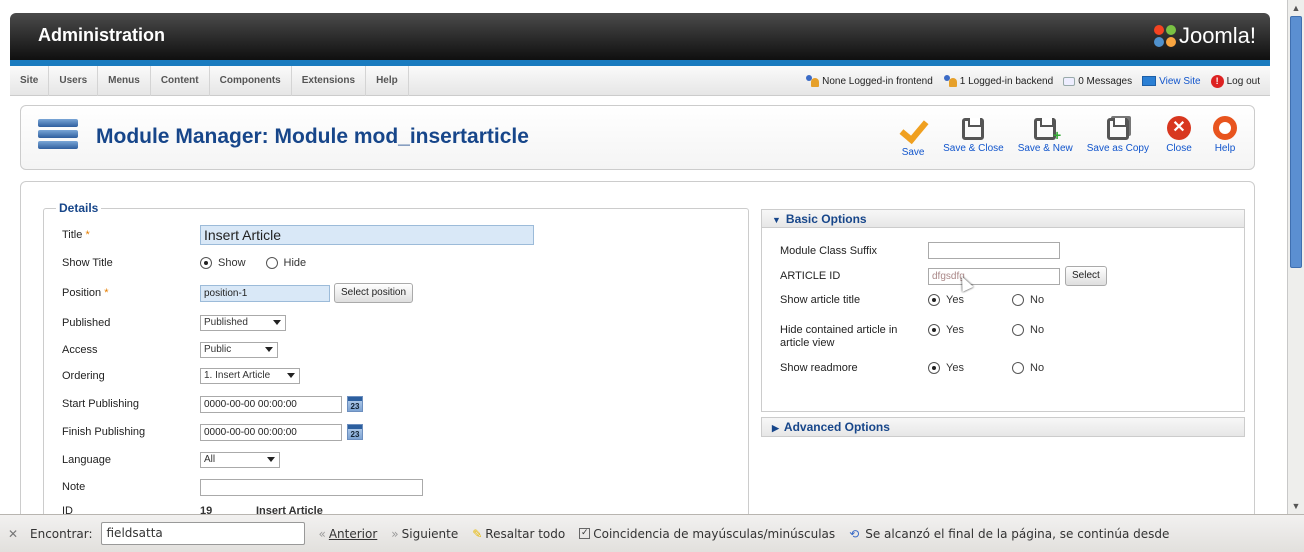 This screenshot has height=552, width=1304. What do you see at coordinates (812, 81) in the screenshot?
I see `users-icon` at bounding box center [812, 81].